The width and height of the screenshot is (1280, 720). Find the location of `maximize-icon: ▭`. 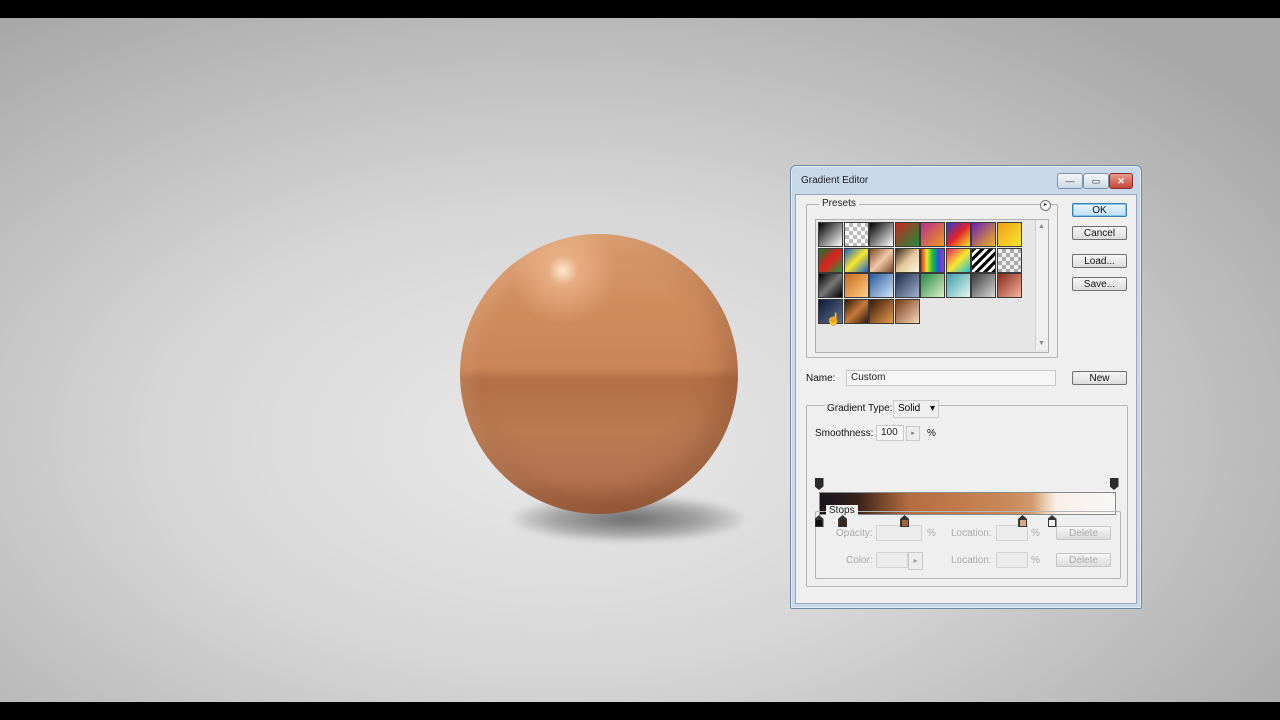

maximize-icon: ▭ is located at coordinates (1096, 180).